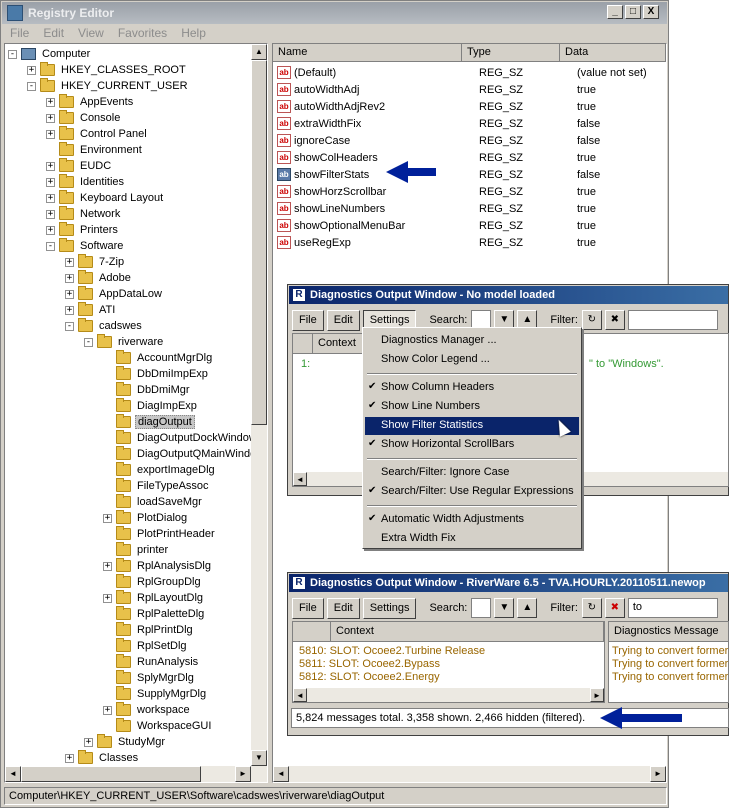 The width and height of the screenshot is (729, 808). Describe the element at coordinates (259, 242) in the screenshot. I see `tree-scroll-thumb` at that location.